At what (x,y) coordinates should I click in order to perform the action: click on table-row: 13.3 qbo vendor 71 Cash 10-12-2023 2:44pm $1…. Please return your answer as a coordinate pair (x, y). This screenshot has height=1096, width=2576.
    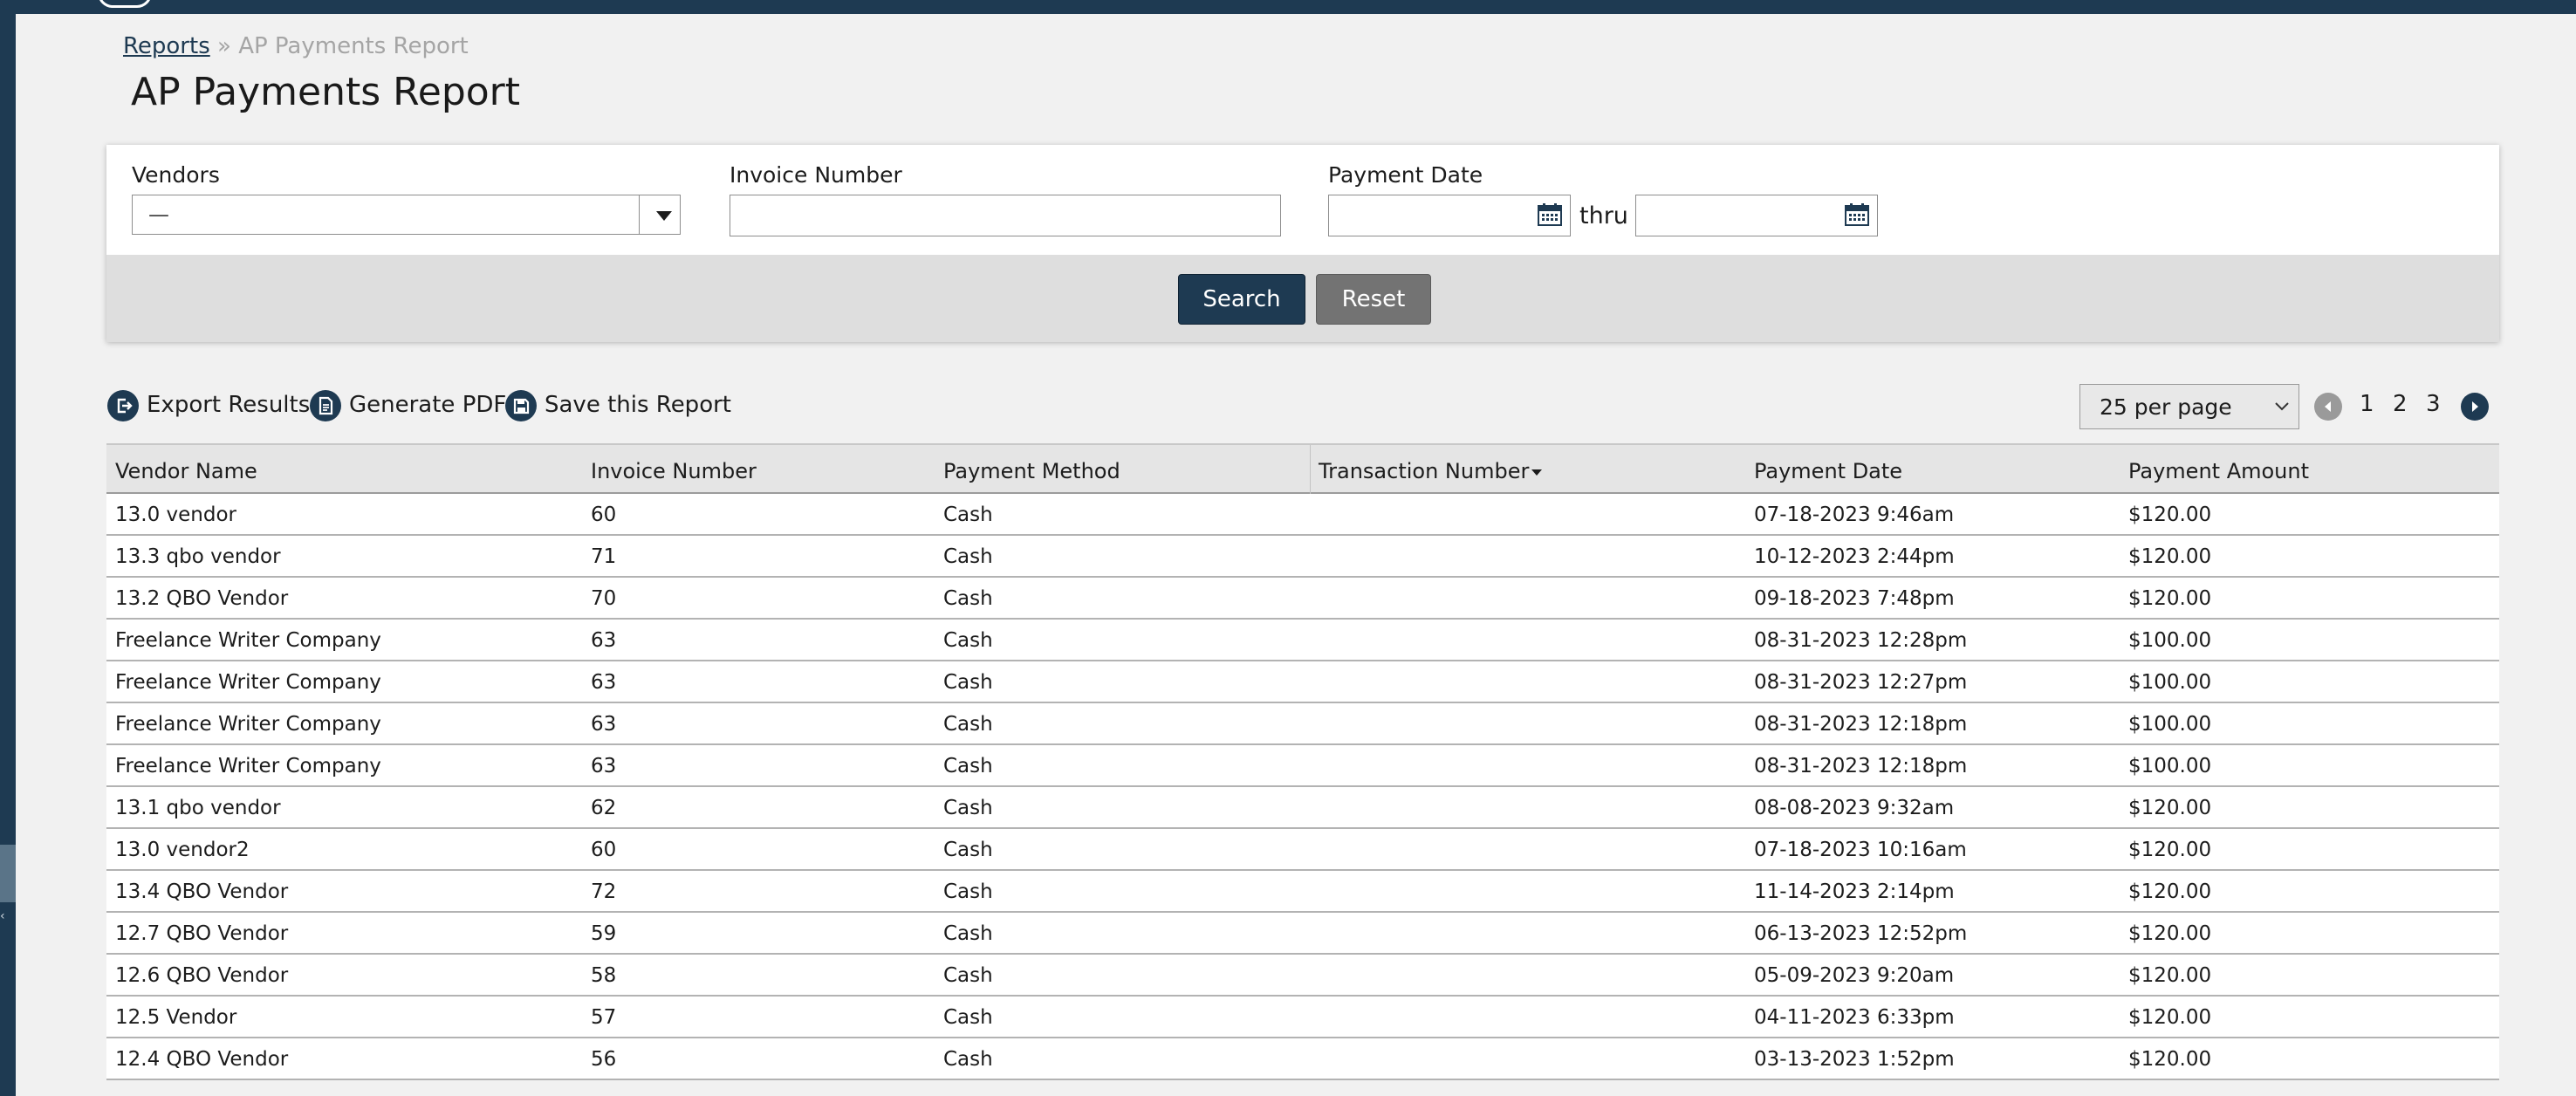
    Looking at the image, I should click on (1302, 557).